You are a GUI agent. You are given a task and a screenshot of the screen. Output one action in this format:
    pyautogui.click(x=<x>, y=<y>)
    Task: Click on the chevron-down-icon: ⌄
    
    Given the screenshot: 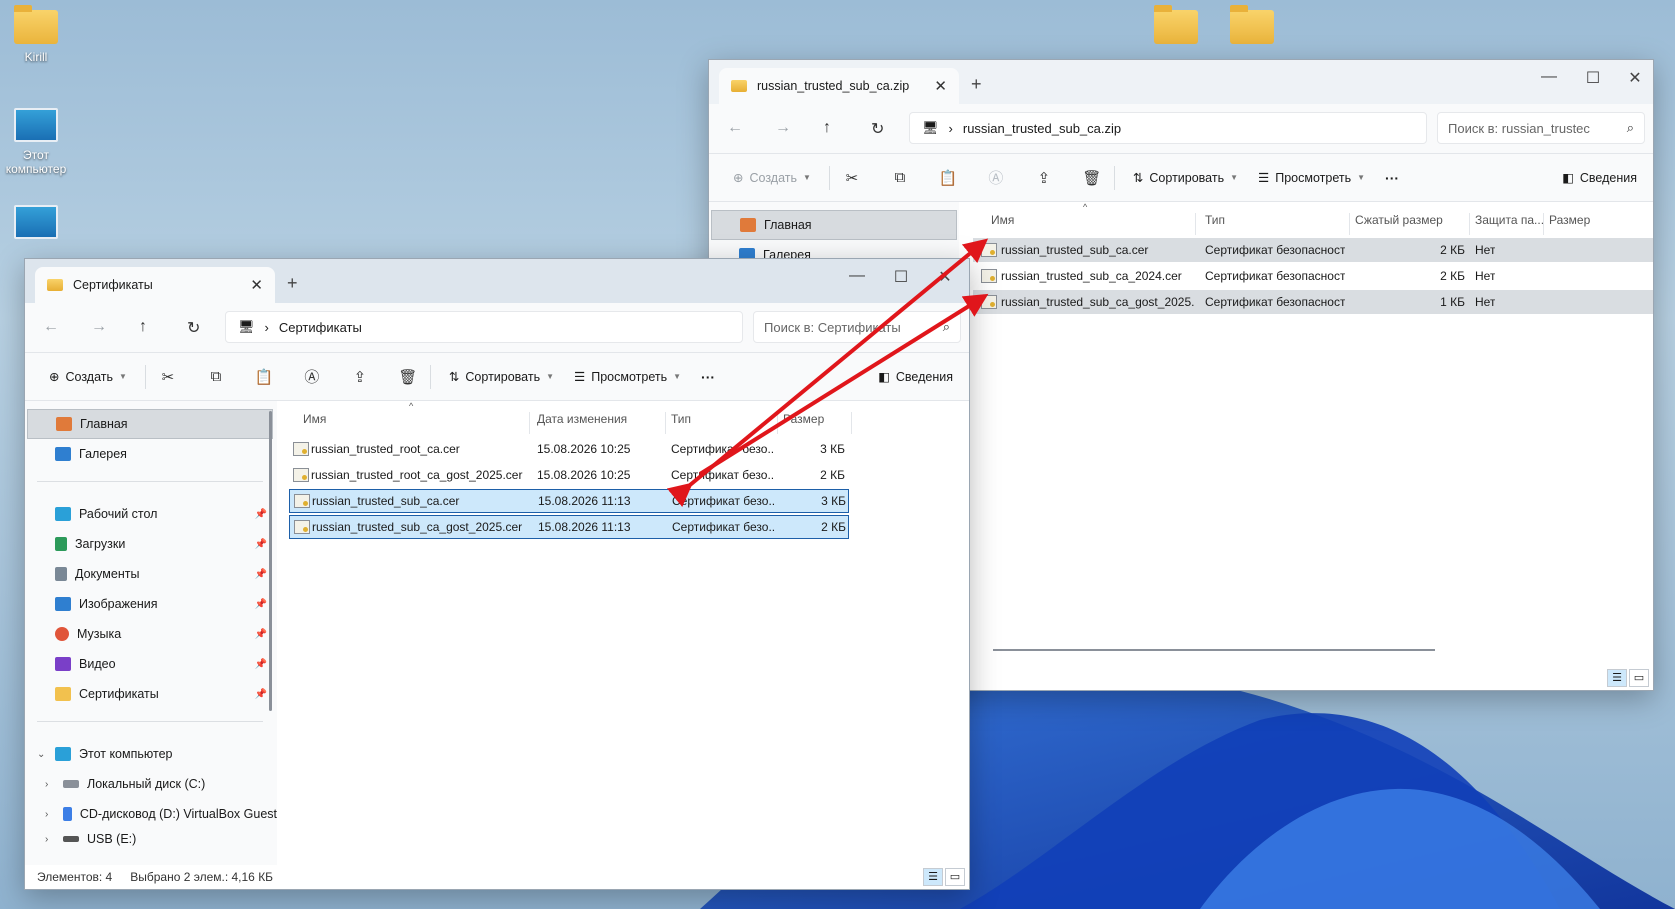 What is the action you would take?
    pyautogui.click(x=41, y=754)
    